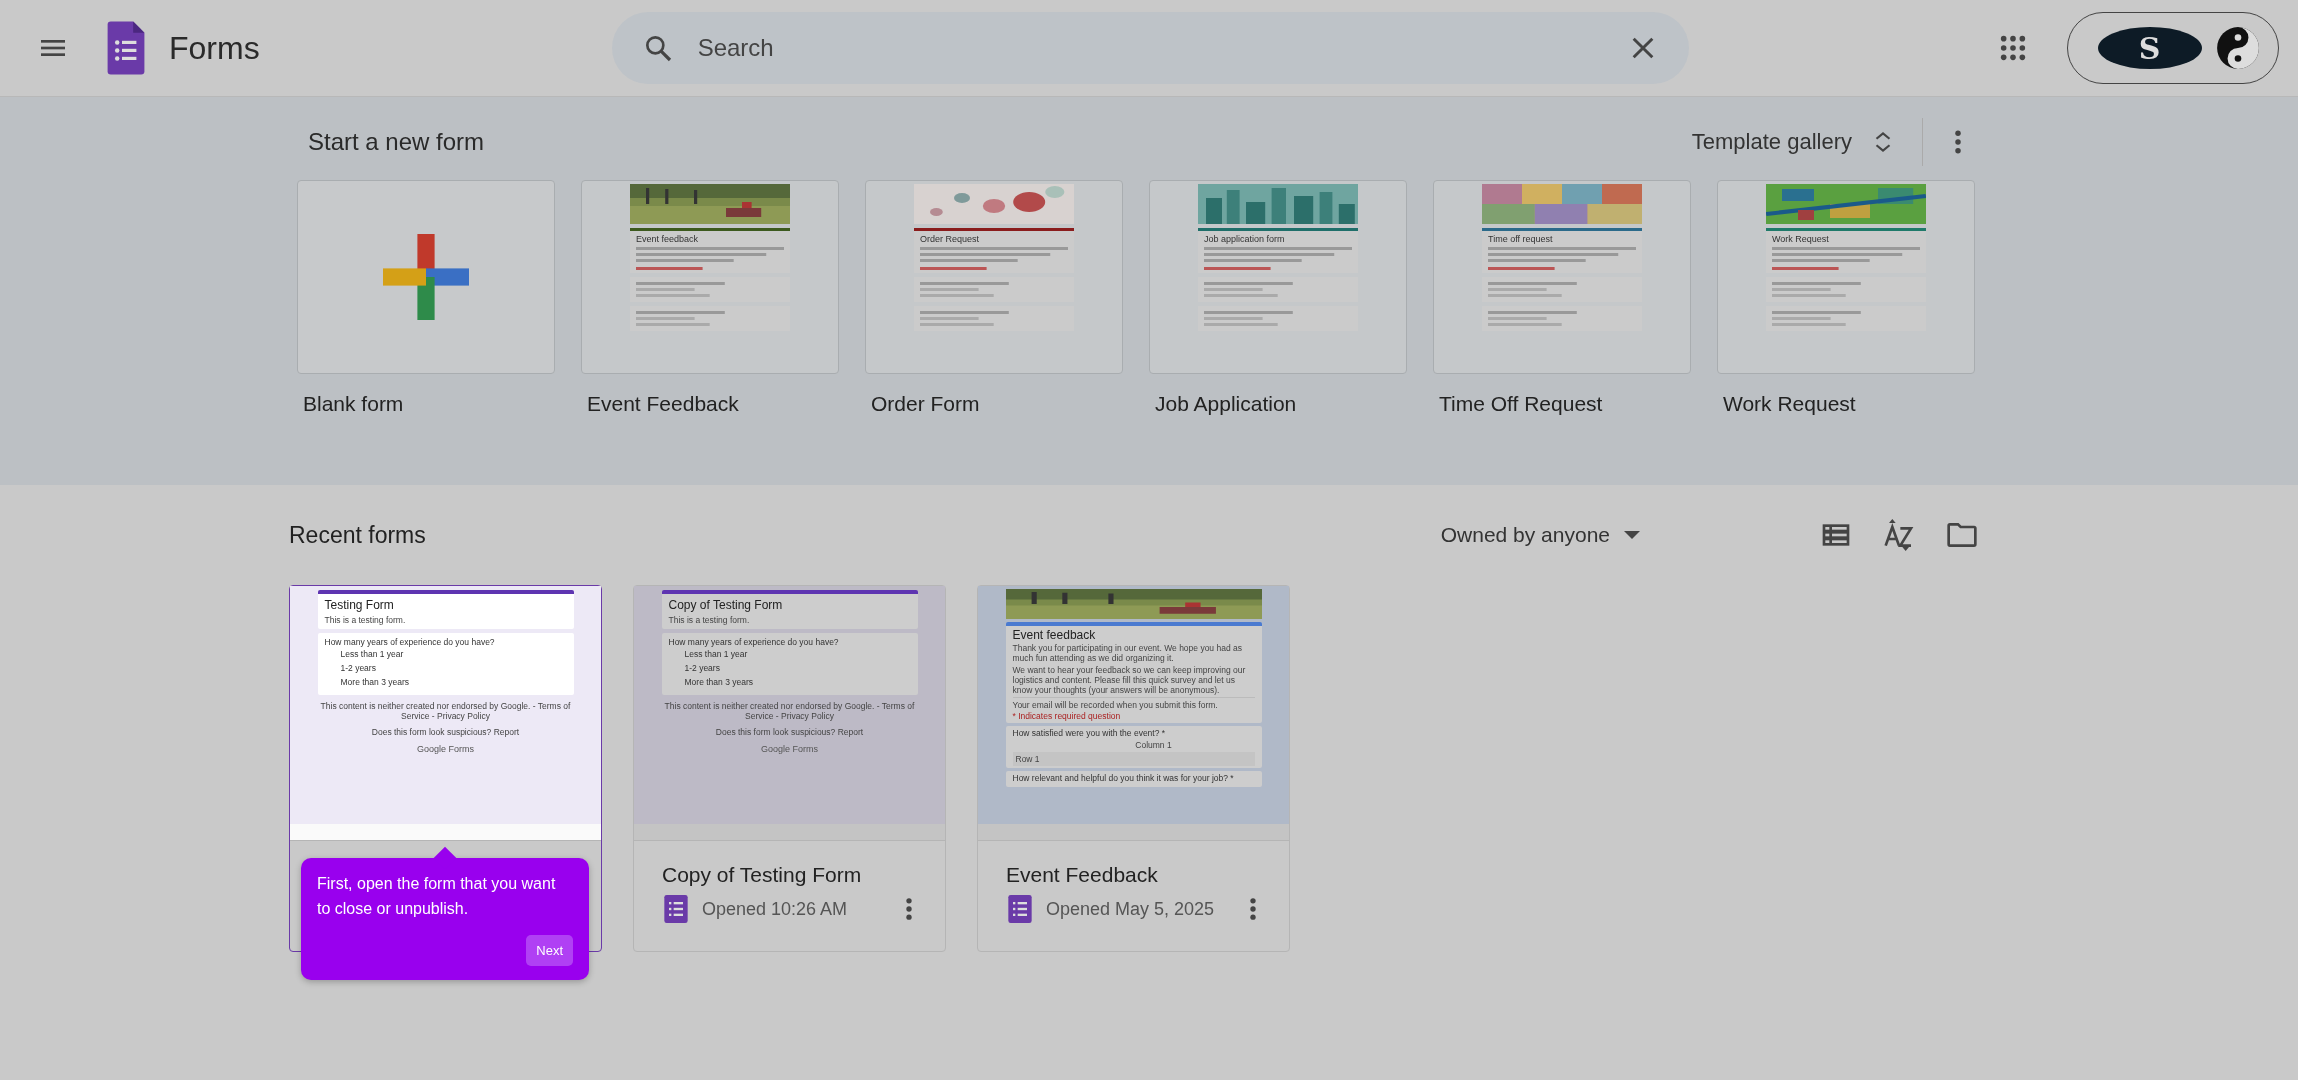 Image resolution: width=2298 pixels, height=1080 pixels. I want to click on opened-time: Opened May 5, 2025, so click(1131, 909).